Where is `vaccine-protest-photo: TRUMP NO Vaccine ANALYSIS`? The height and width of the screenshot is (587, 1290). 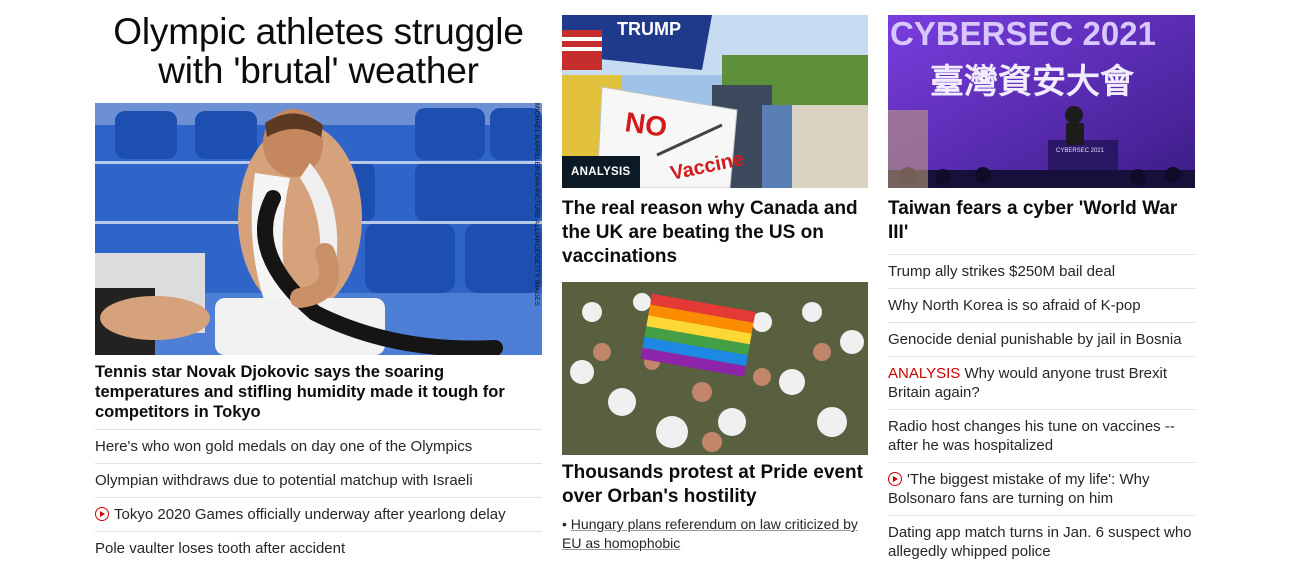
vaccine-protest-photo: TRUMP NO Vaccine ANALYSIS is located at coordinates (715, 101).